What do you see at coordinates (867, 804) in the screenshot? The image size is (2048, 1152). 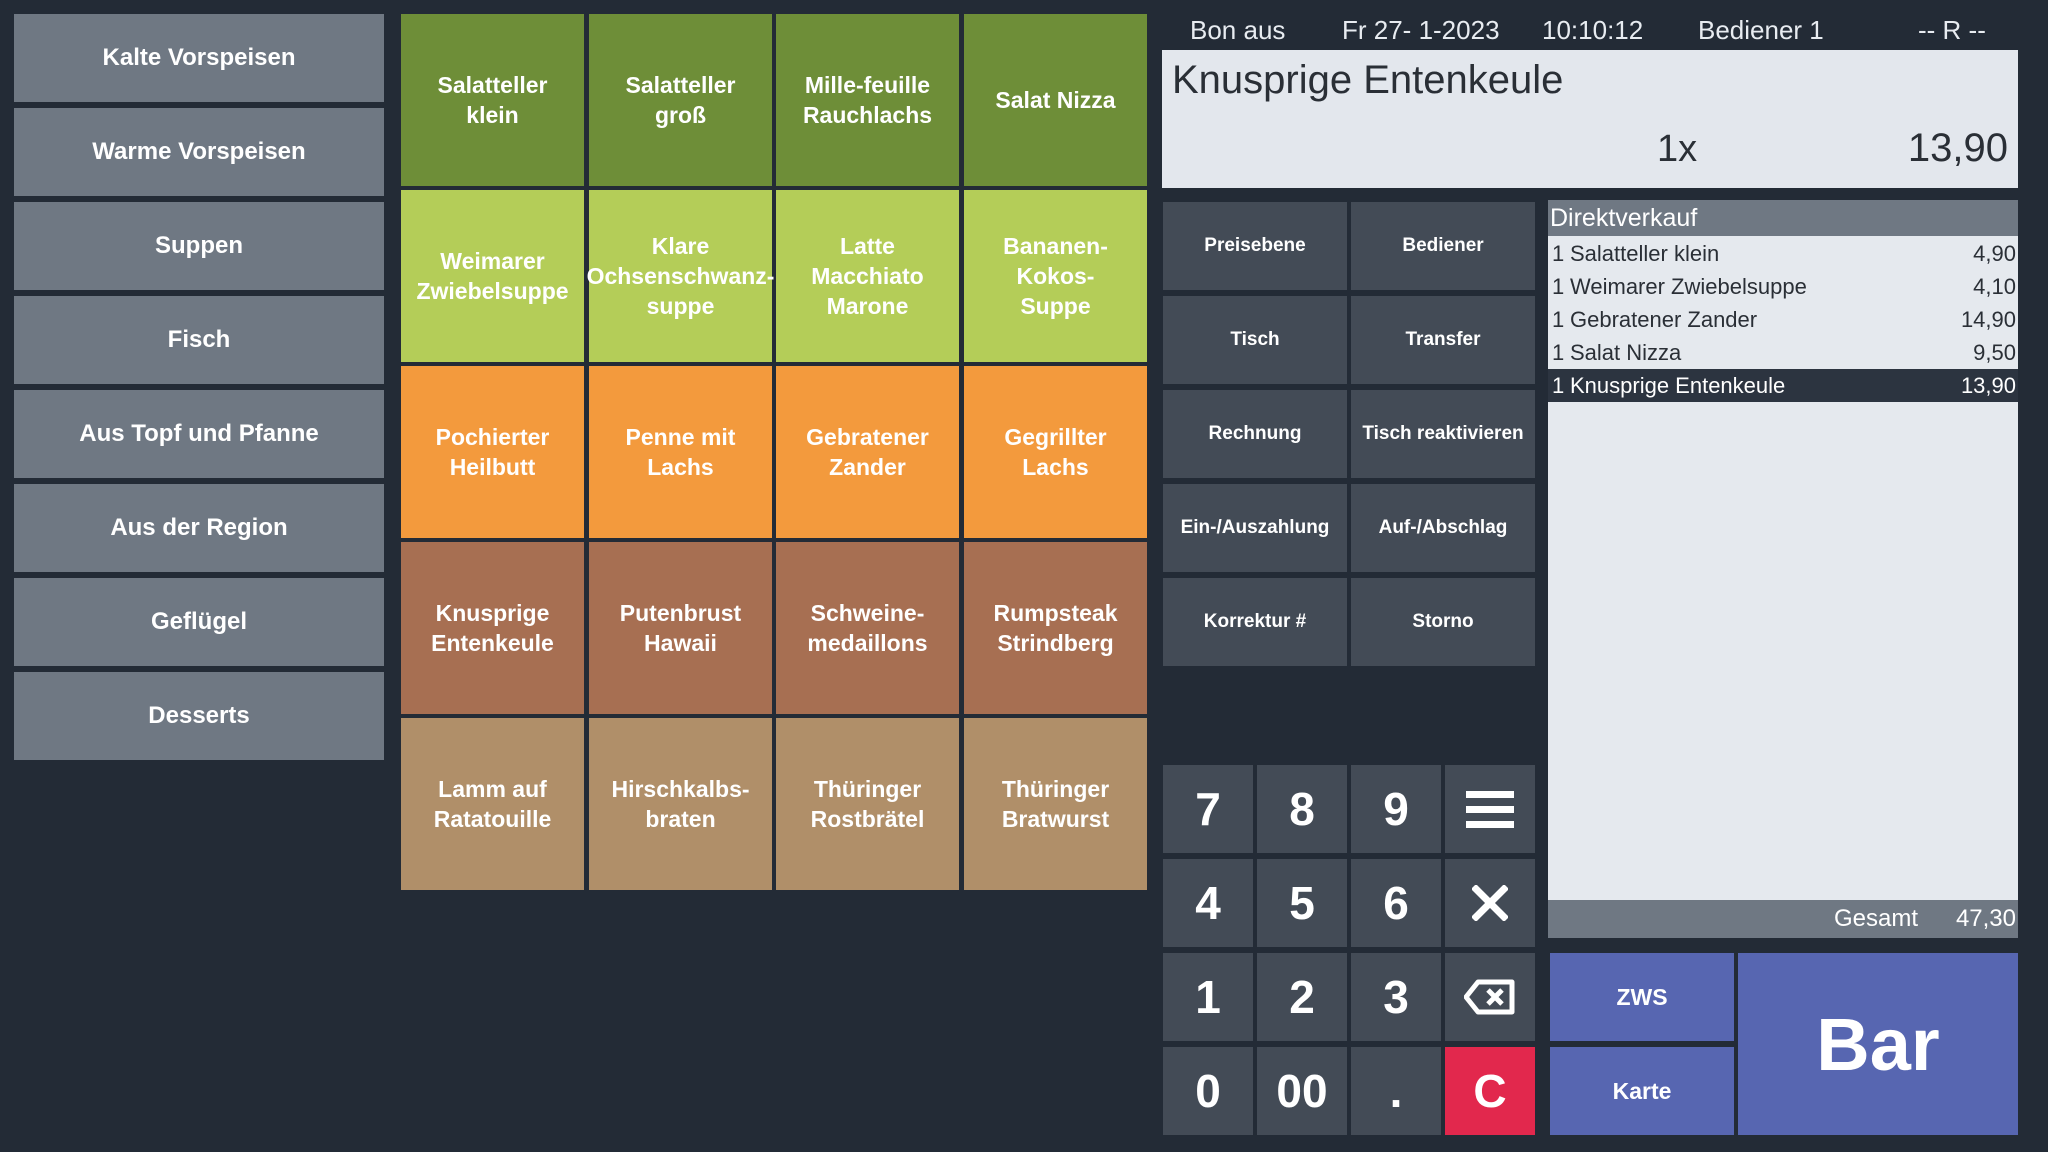 I see `product-button: Thüringer Rostbrätel` at bounding box center [867, 804].